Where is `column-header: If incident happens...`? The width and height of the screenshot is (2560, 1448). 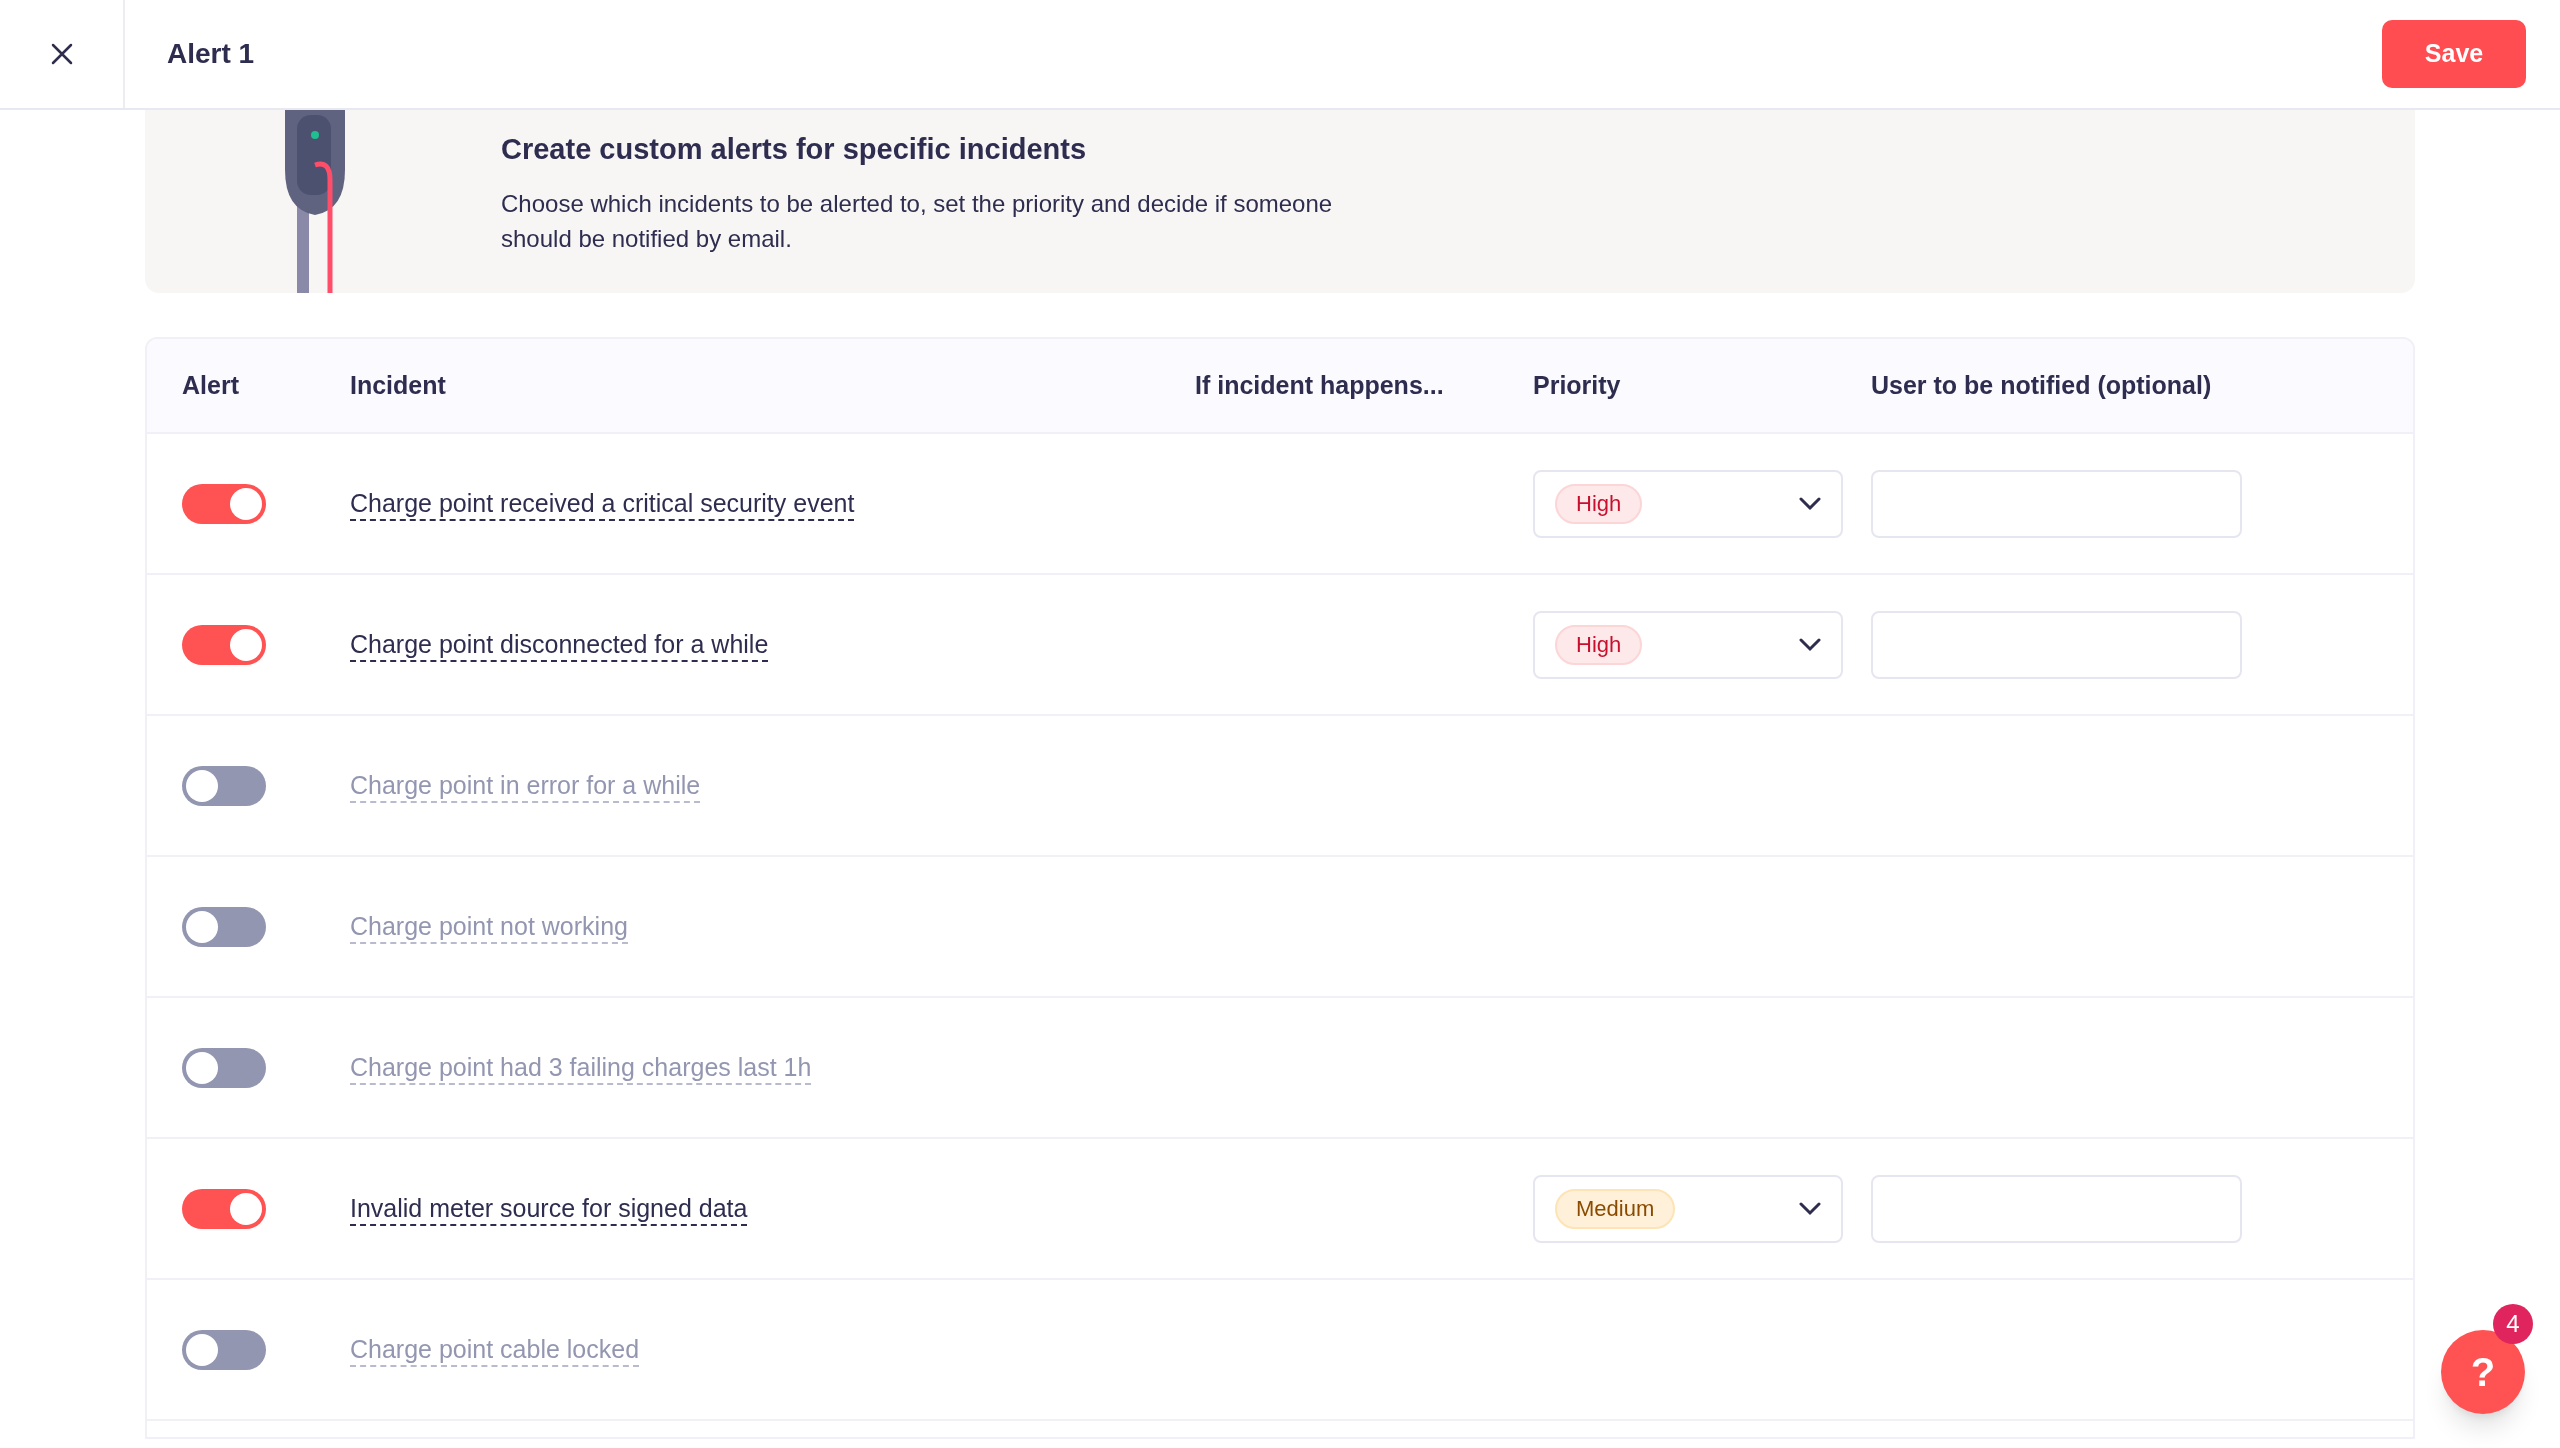
column-header: If incident happens... is located at coordinates (1320, 385).